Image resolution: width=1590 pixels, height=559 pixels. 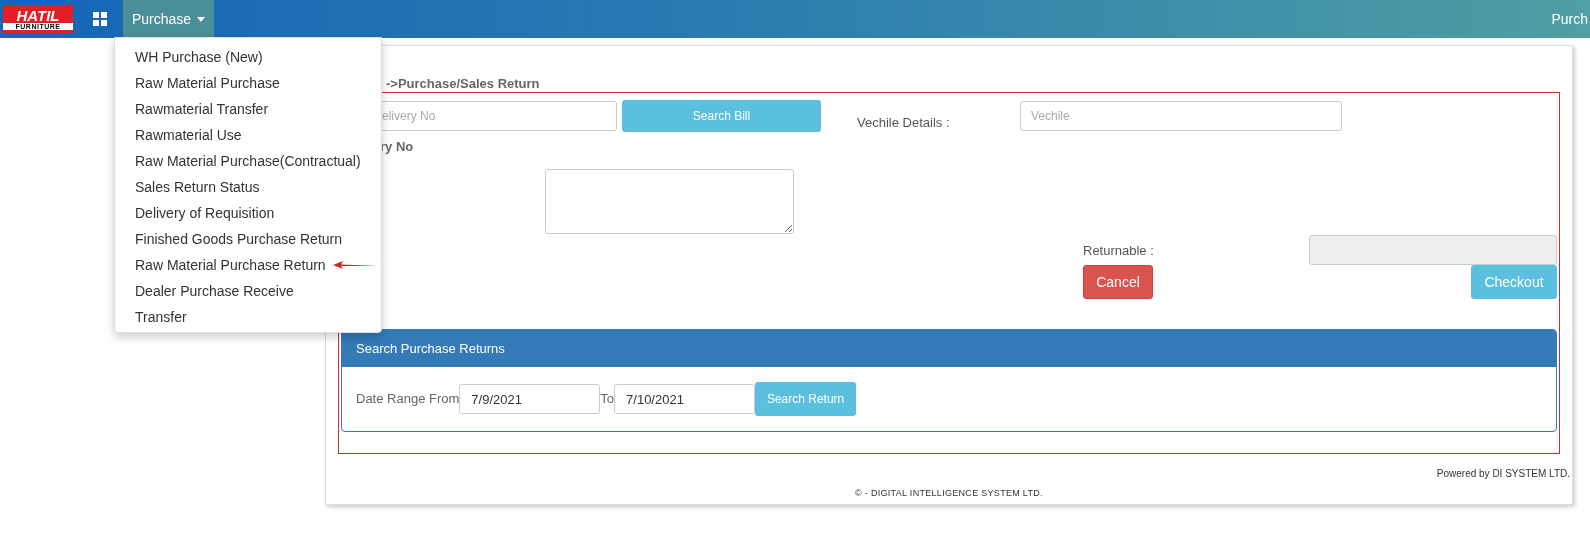 What do you see at coordinates (669, 201) in the screenshot?
I see `text-area` at bounding box center [669, 201].